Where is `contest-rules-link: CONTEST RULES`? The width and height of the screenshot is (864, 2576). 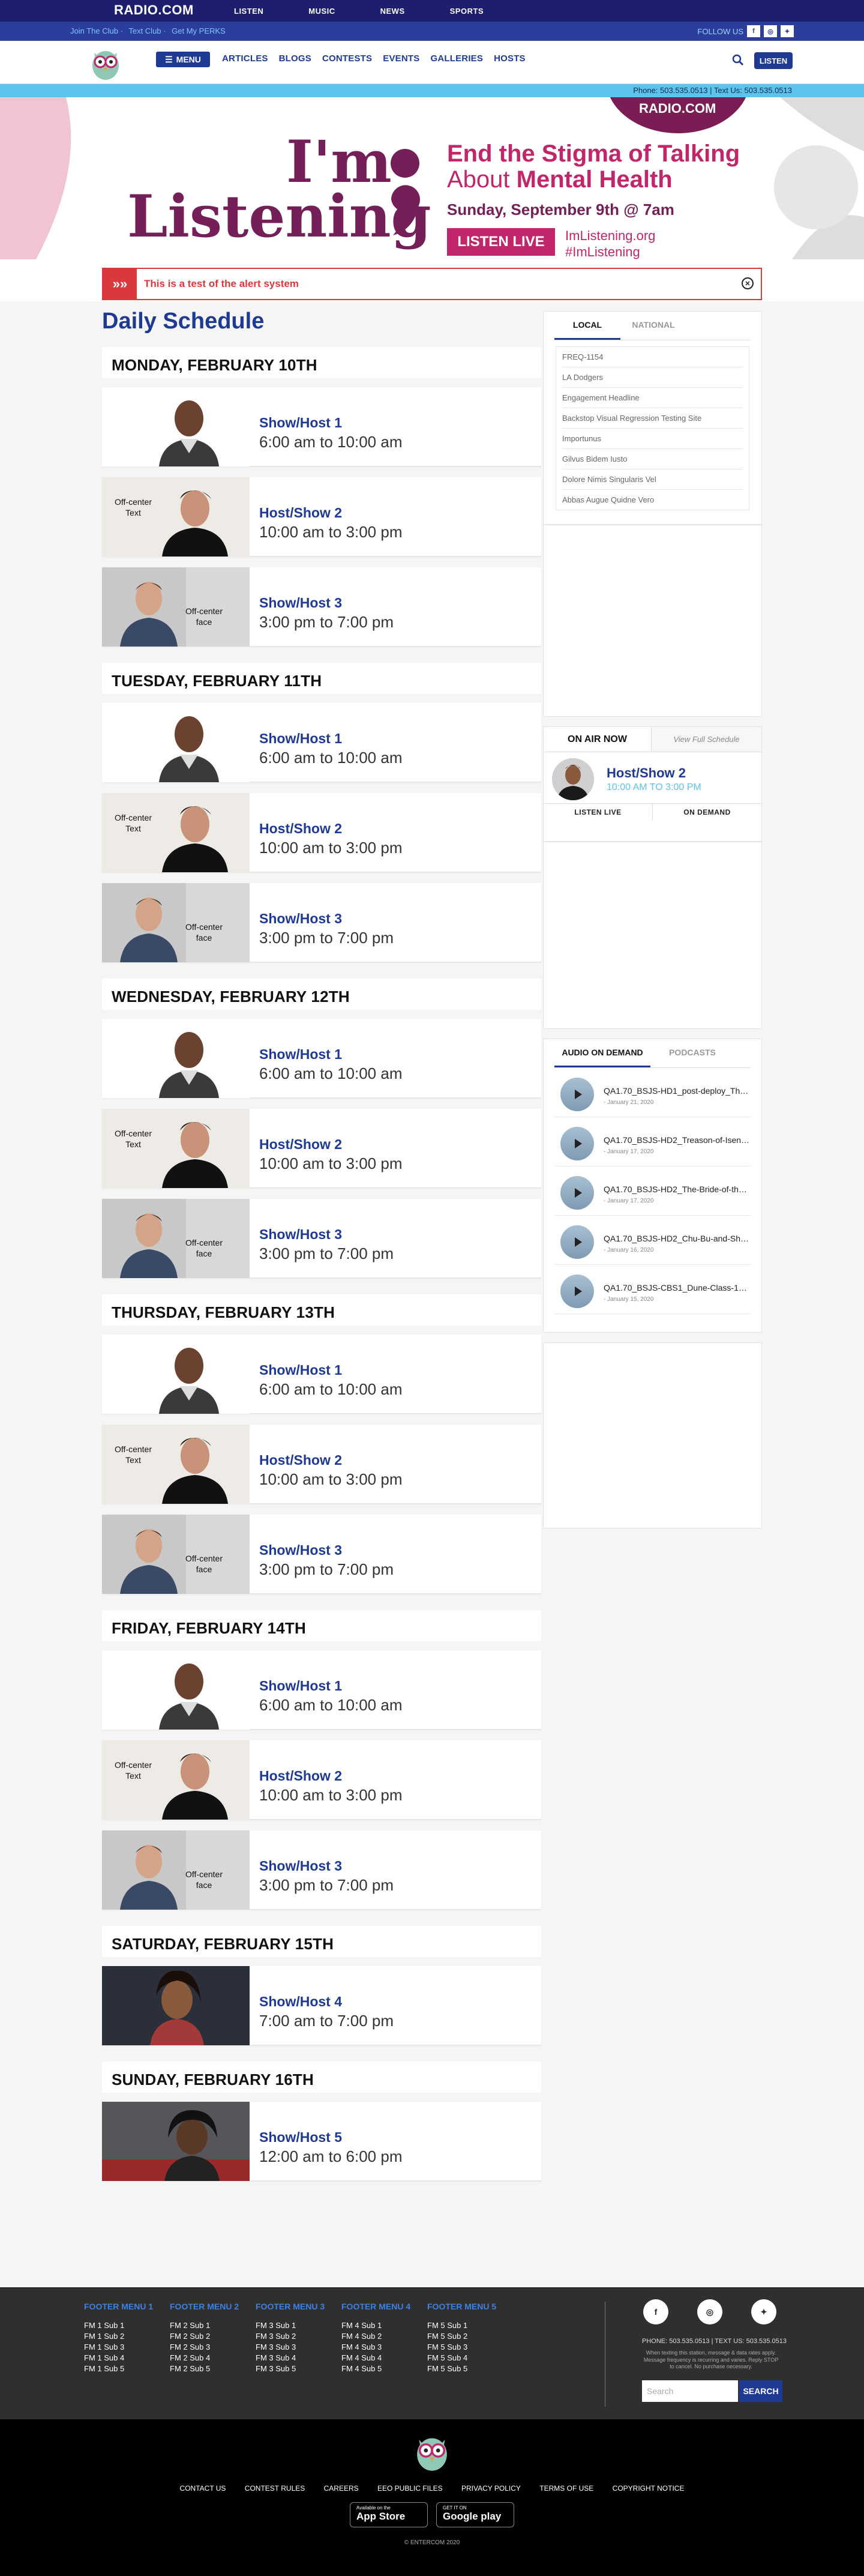
contest-rules-link: CONTEST RULES is located at coordinates (275, 2488).